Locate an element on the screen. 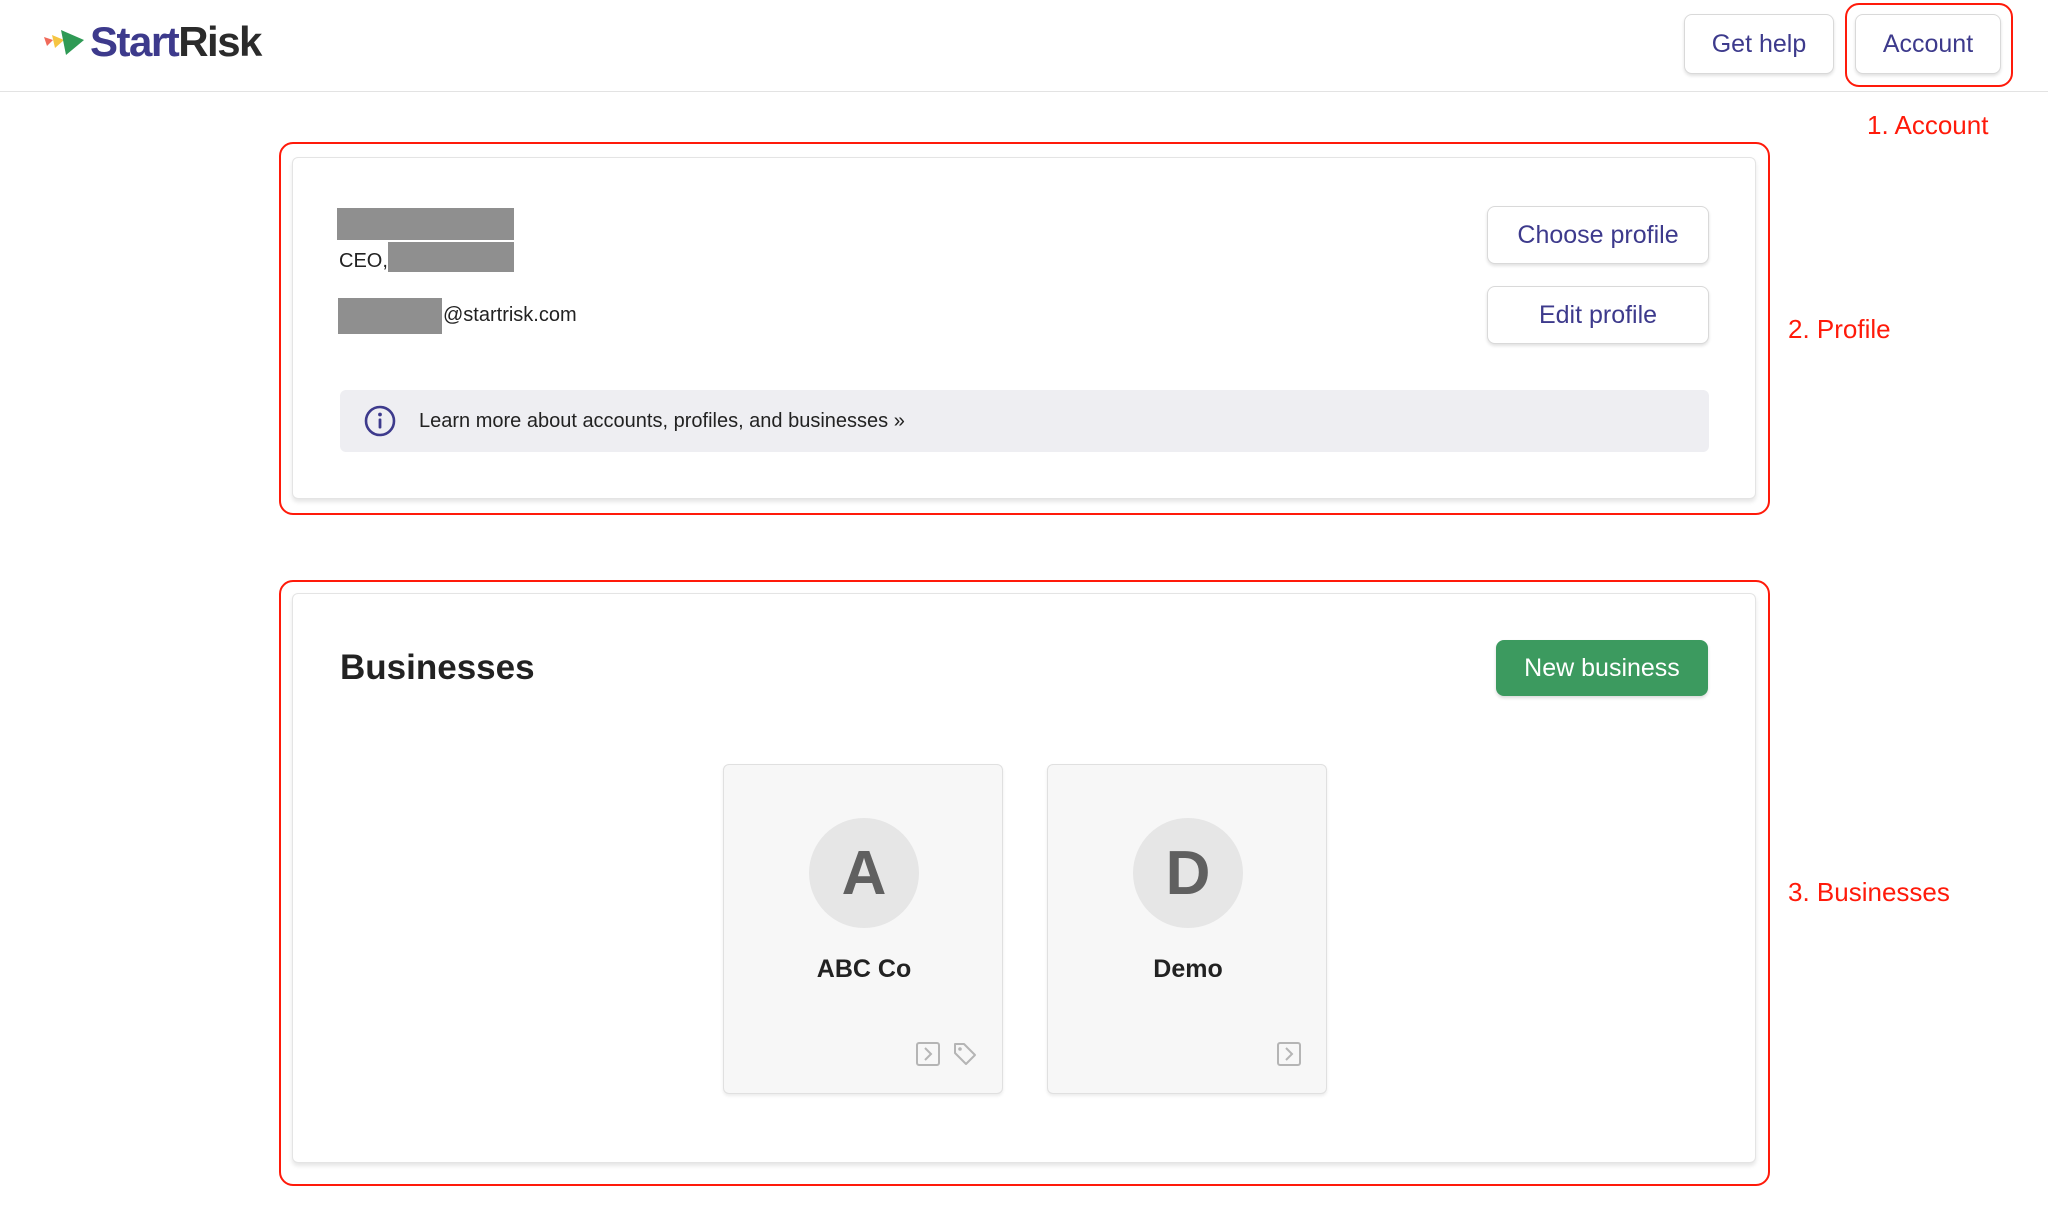 This screenshot has height=1230, width=2048. redacted-company is located at coordinates (451, 257).